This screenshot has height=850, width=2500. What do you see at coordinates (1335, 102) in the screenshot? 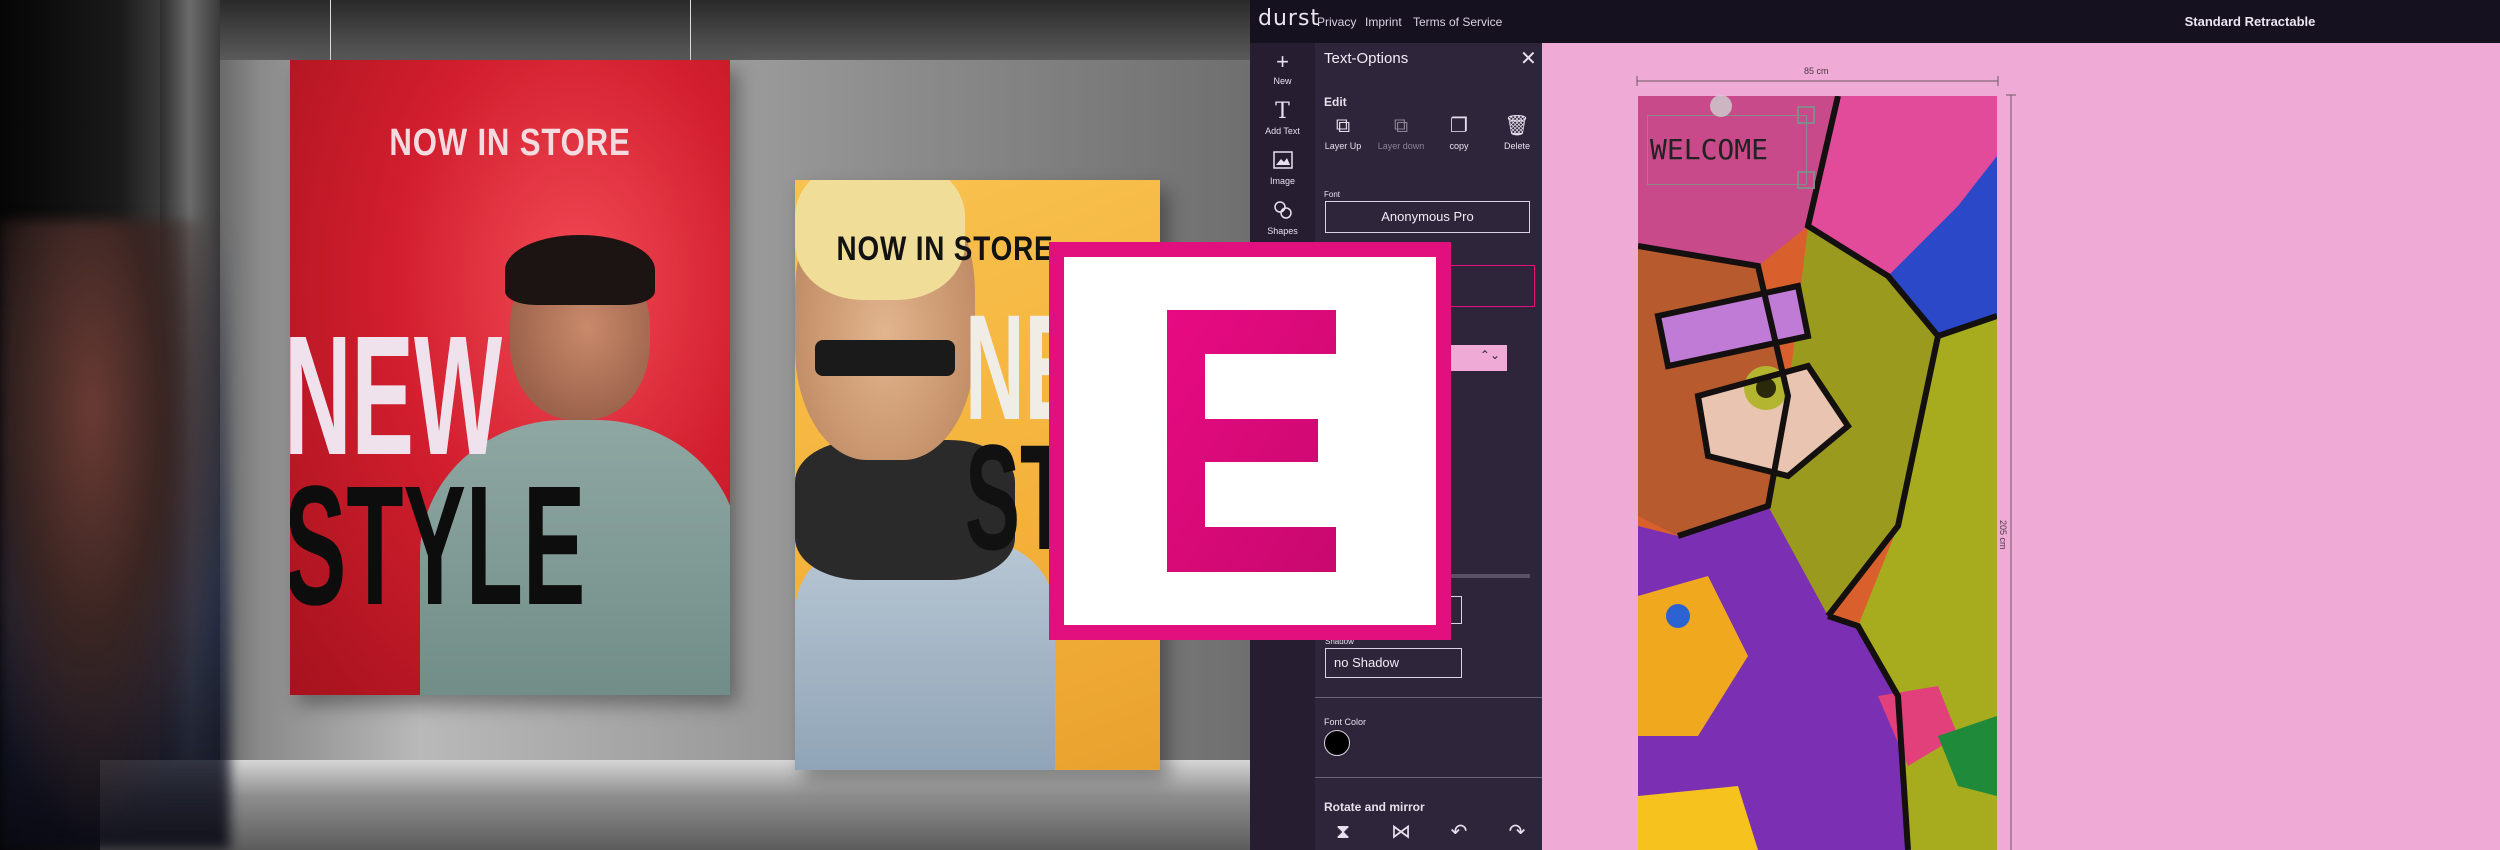
I see `edit-section-label: Edit` at bounding box center [1335, 102].